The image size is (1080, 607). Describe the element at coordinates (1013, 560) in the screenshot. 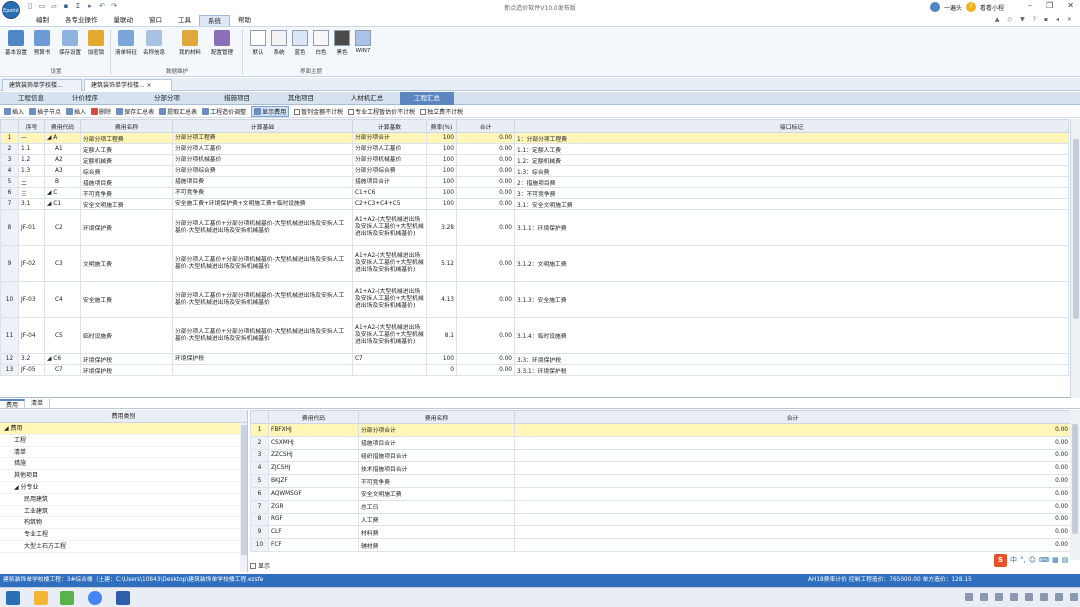

I see `ime-lang: 中` at that location.